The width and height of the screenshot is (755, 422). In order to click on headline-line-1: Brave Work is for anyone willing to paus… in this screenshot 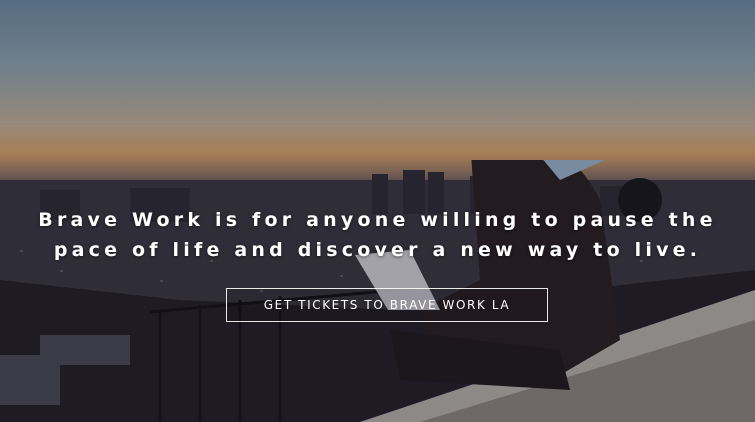, I will do `click(377, 220)`.